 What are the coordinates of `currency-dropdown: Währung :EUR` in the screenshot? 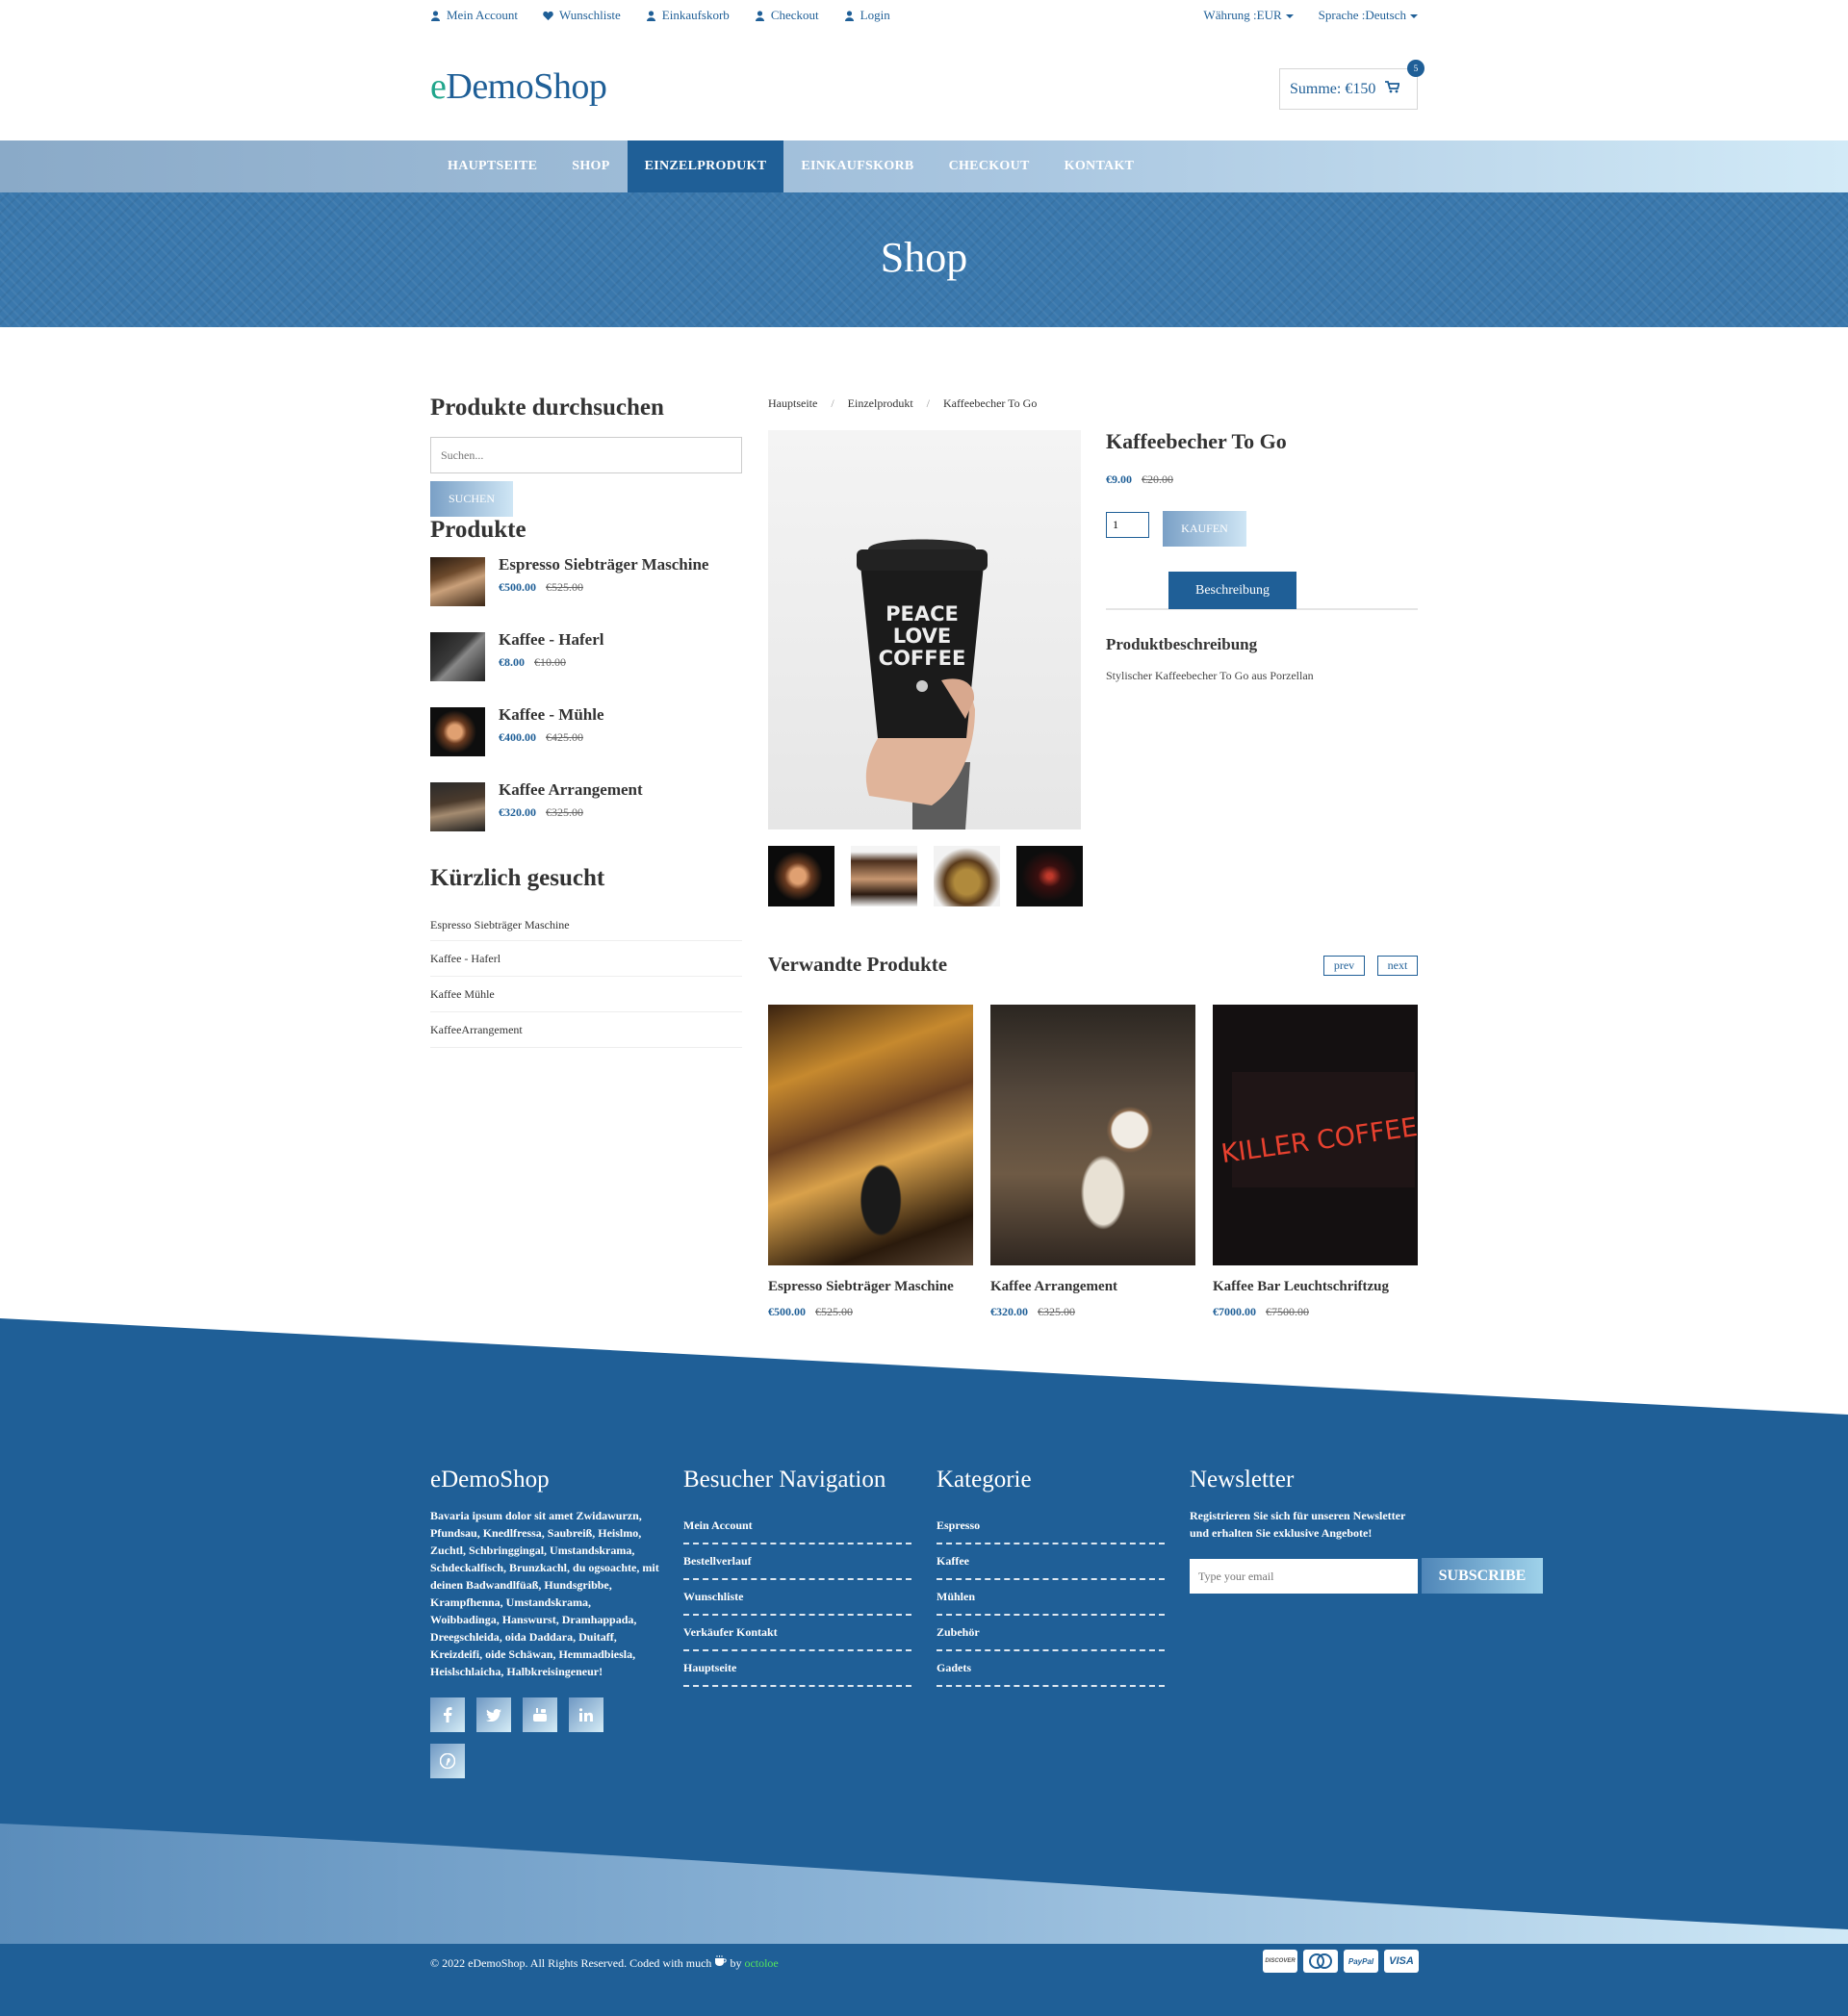 It's located at (1248, 15).